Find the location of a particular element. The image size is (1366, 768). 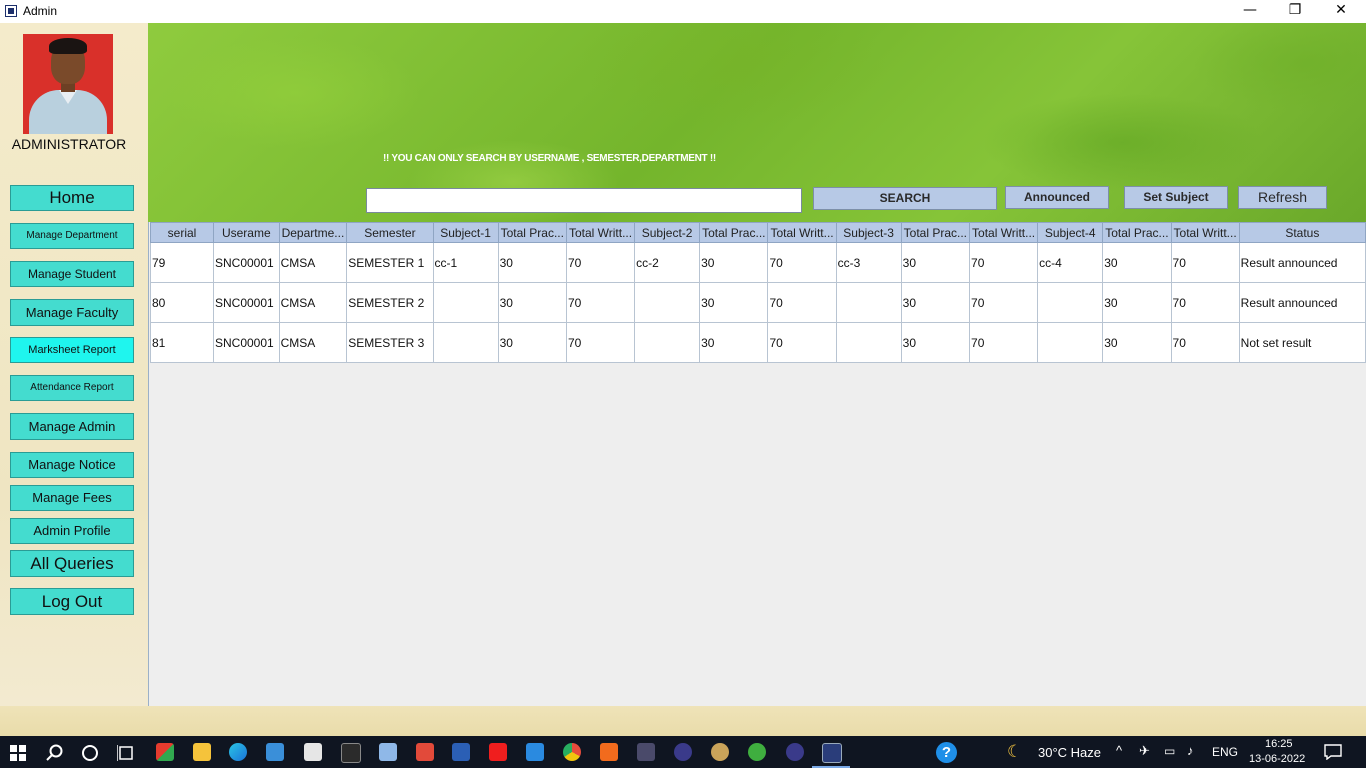

sidebar-item-marksheet-report: Marksheet Report is located at coordinates (72, 350).